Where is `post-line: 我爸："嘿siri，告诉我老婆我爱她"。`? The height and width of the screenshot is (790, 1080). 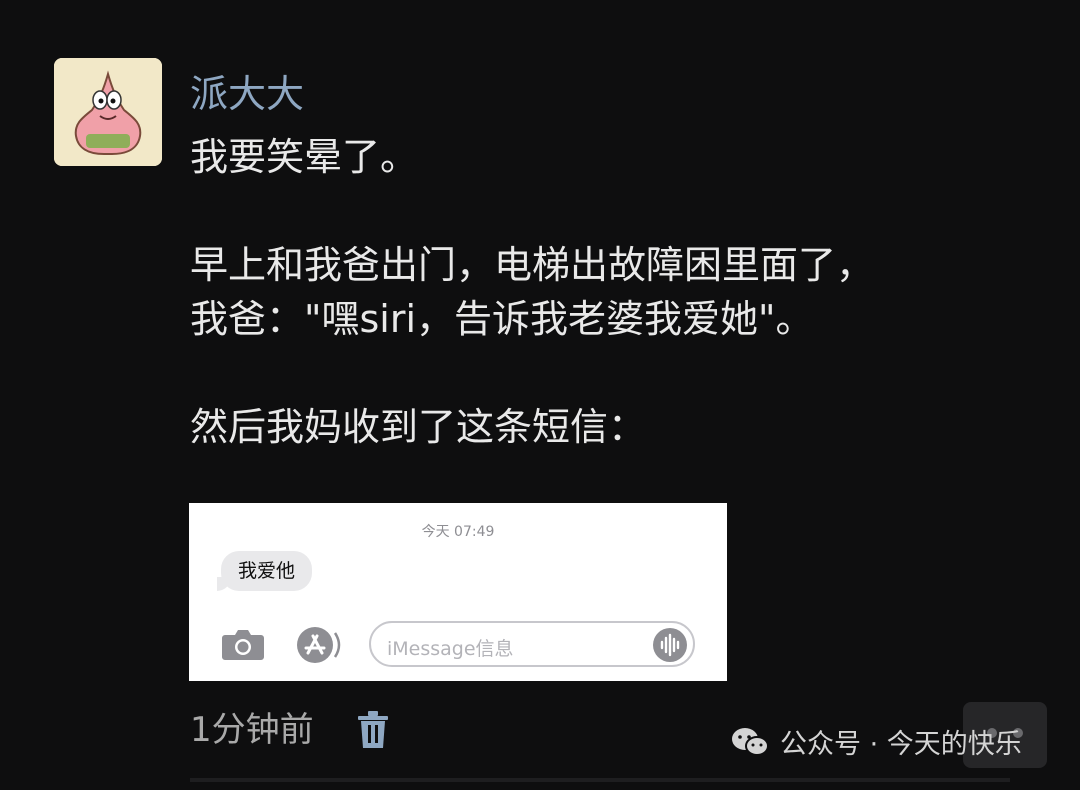 post-line: 我爸："嘿siri，告诉我老婆我爱她"。 is located at coordinates (502, 319).